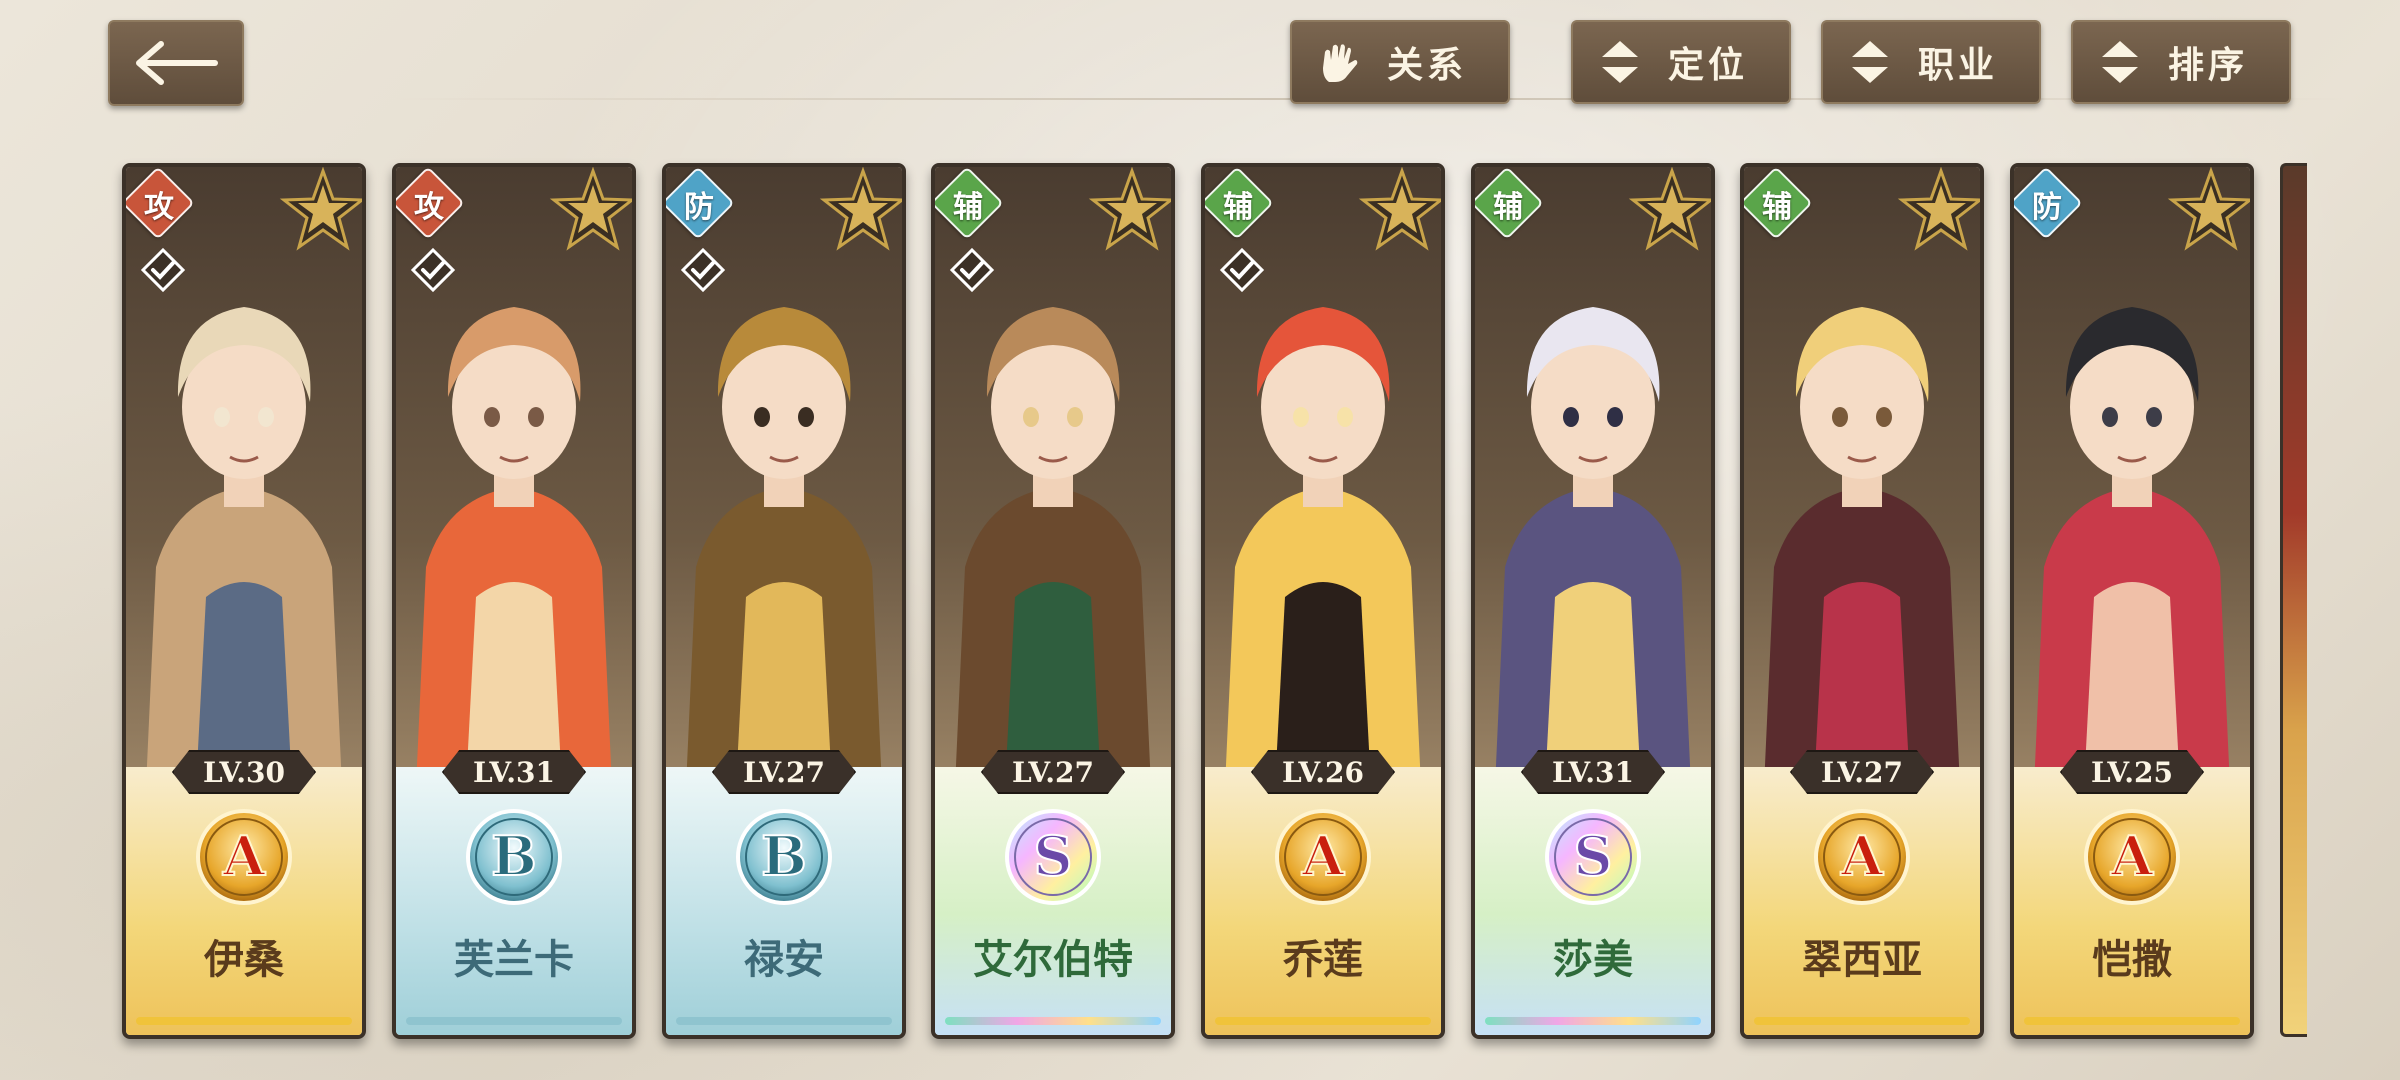 The image size is (2400, 1080). Describe the element at coordinates (1053, 959) in the screenshot. I see `hero-name: 艾尔伯特` at that location.